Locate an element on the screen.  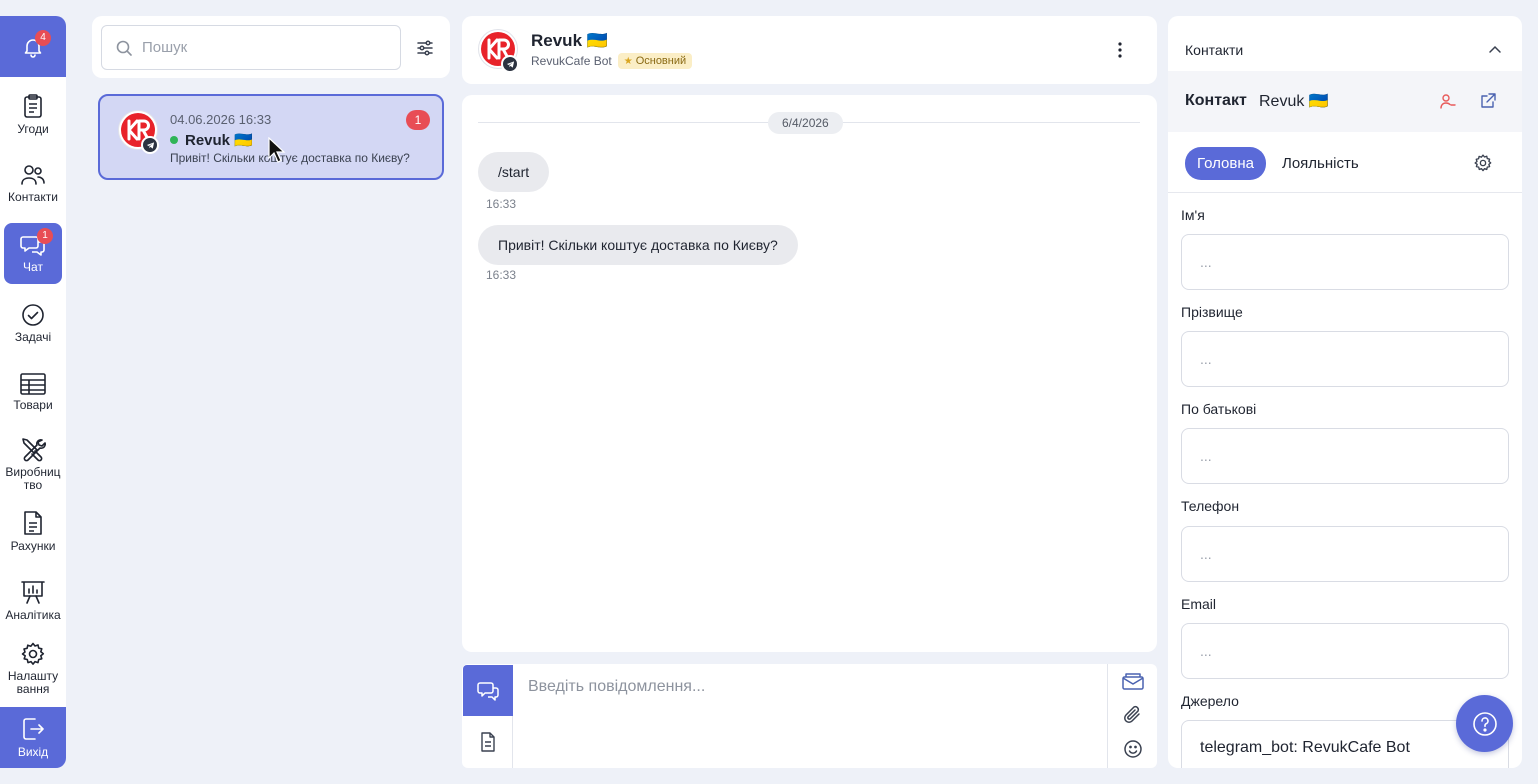
smiley-icon is located at coordinates (1132, 749).